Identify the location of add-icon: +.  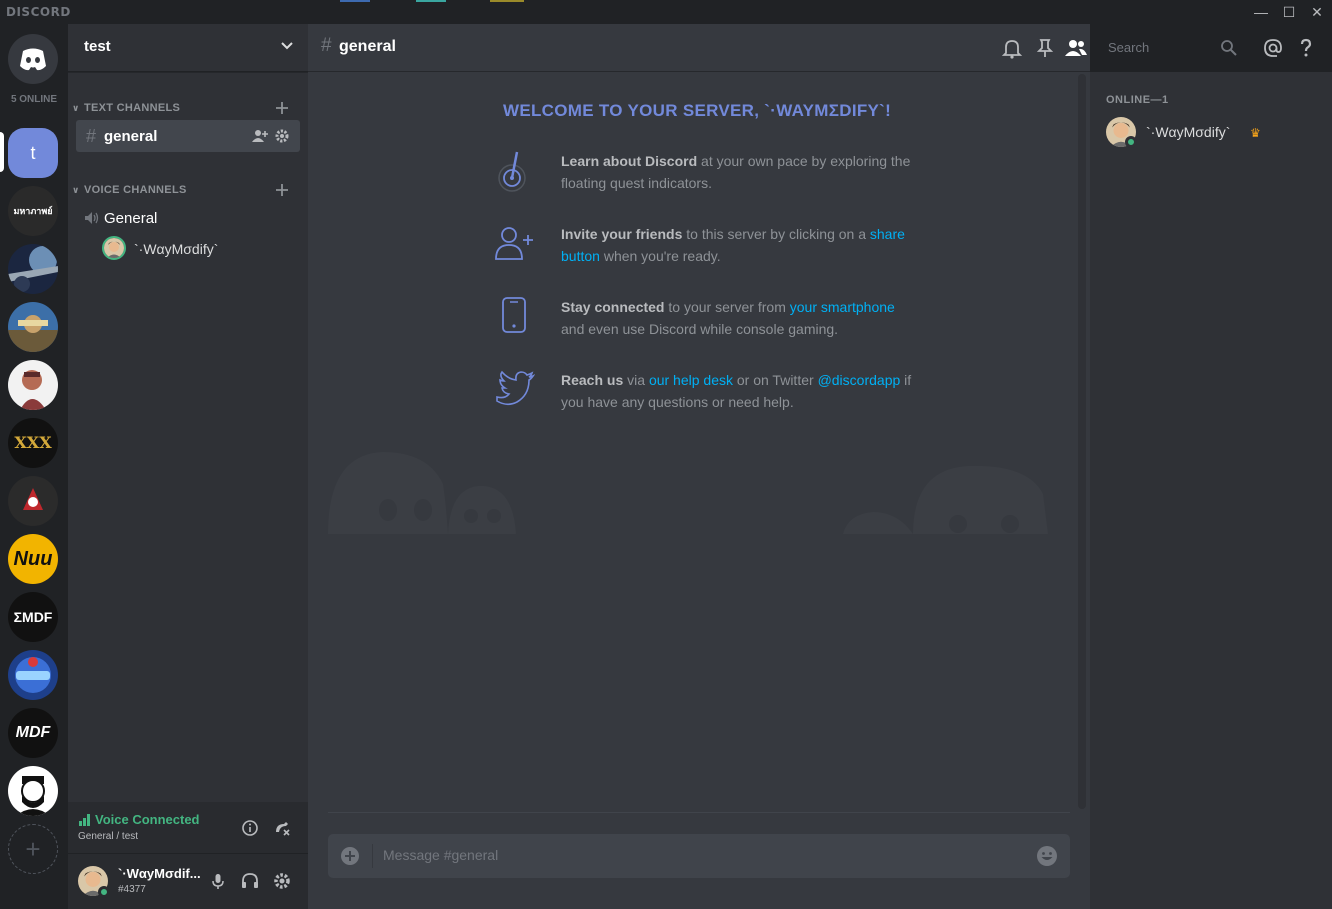
(33, 848).